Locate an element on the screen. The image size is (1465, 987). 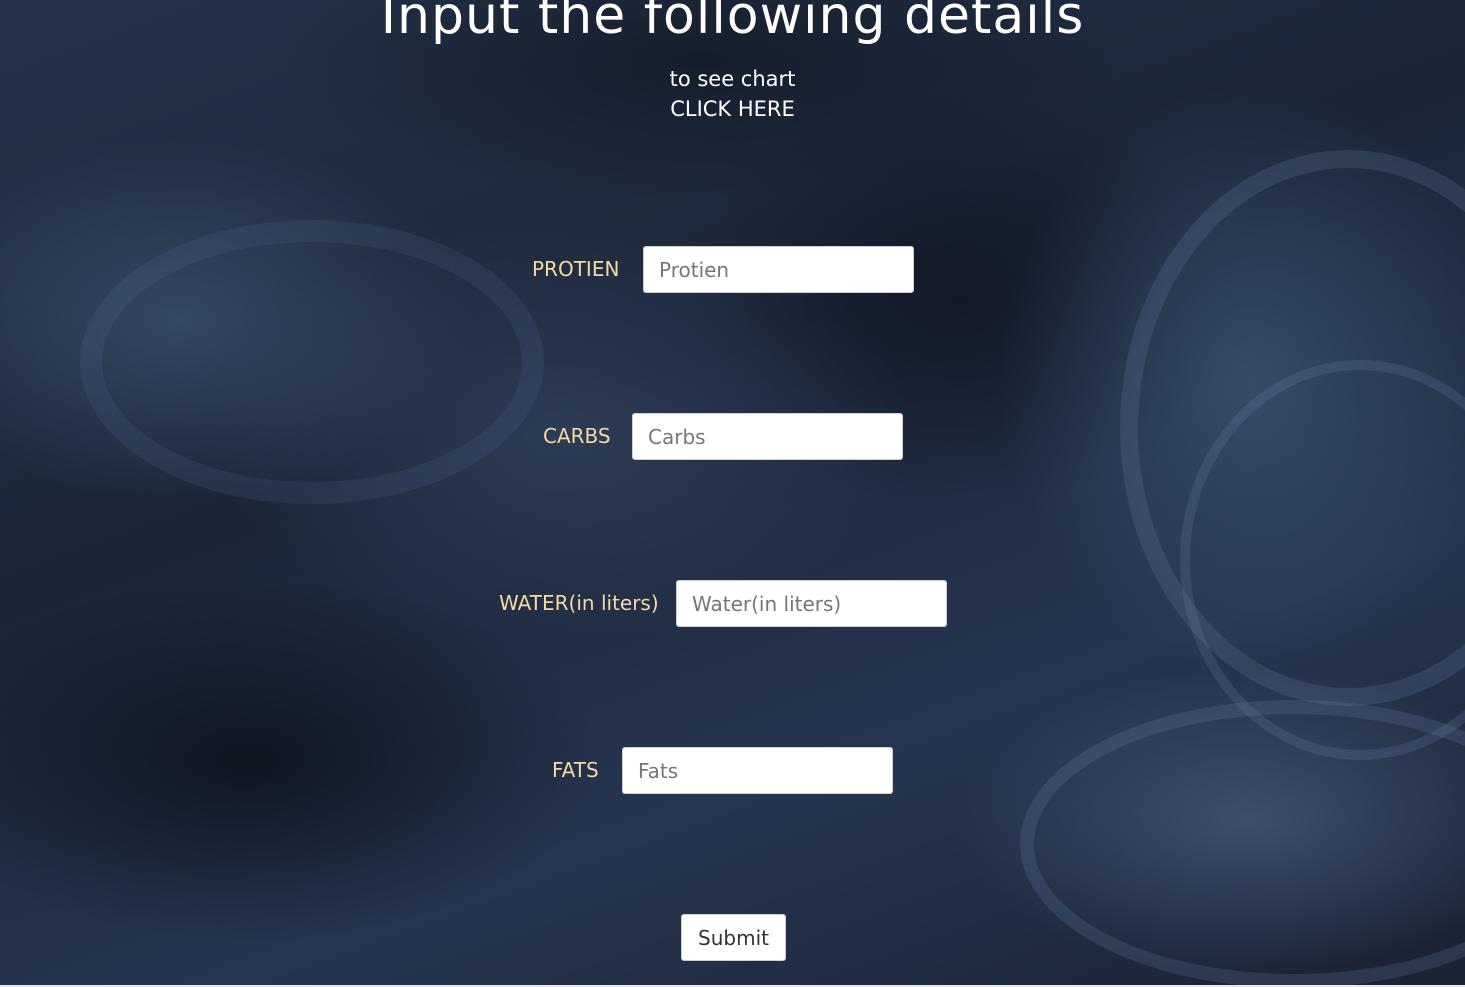
protien-label: PROTIEN is located at coordinates (576, 269).